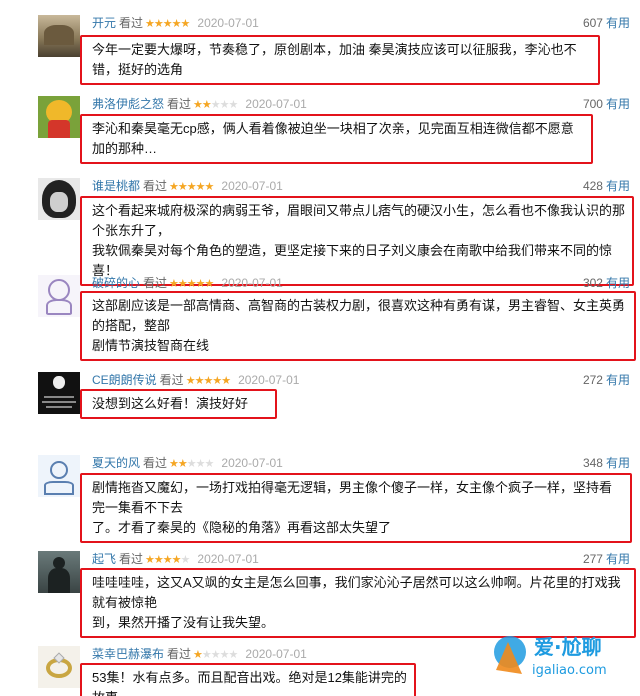  I want to click on username-link: 破碎的心, so click(116, 283).